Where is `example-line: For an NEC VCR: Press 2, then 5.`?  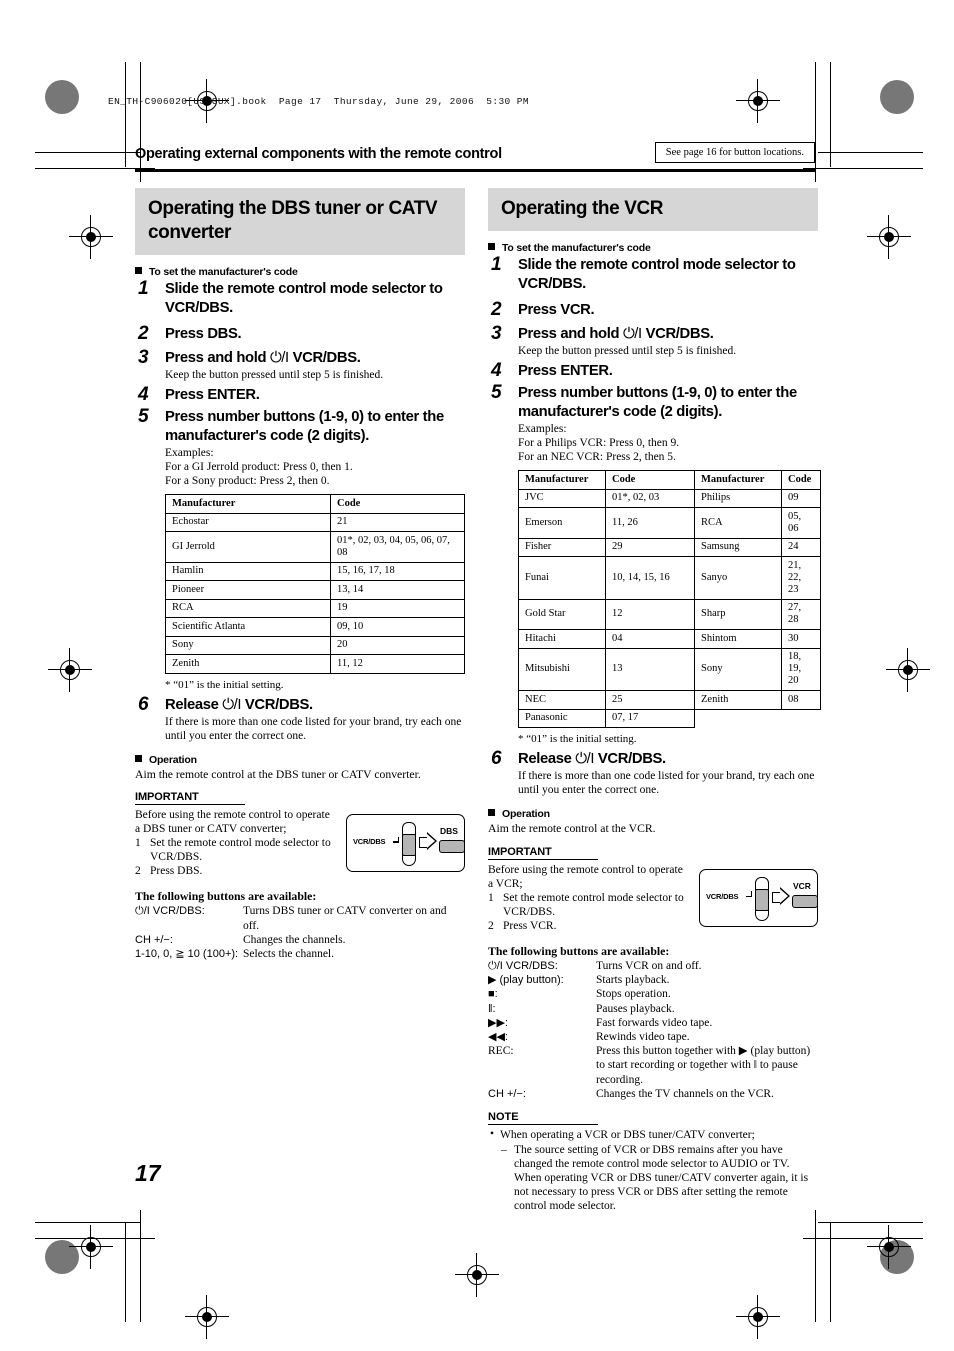
example-line: For an NEC VCR: Press 2, then 5. is located at coordinates (597, 457).